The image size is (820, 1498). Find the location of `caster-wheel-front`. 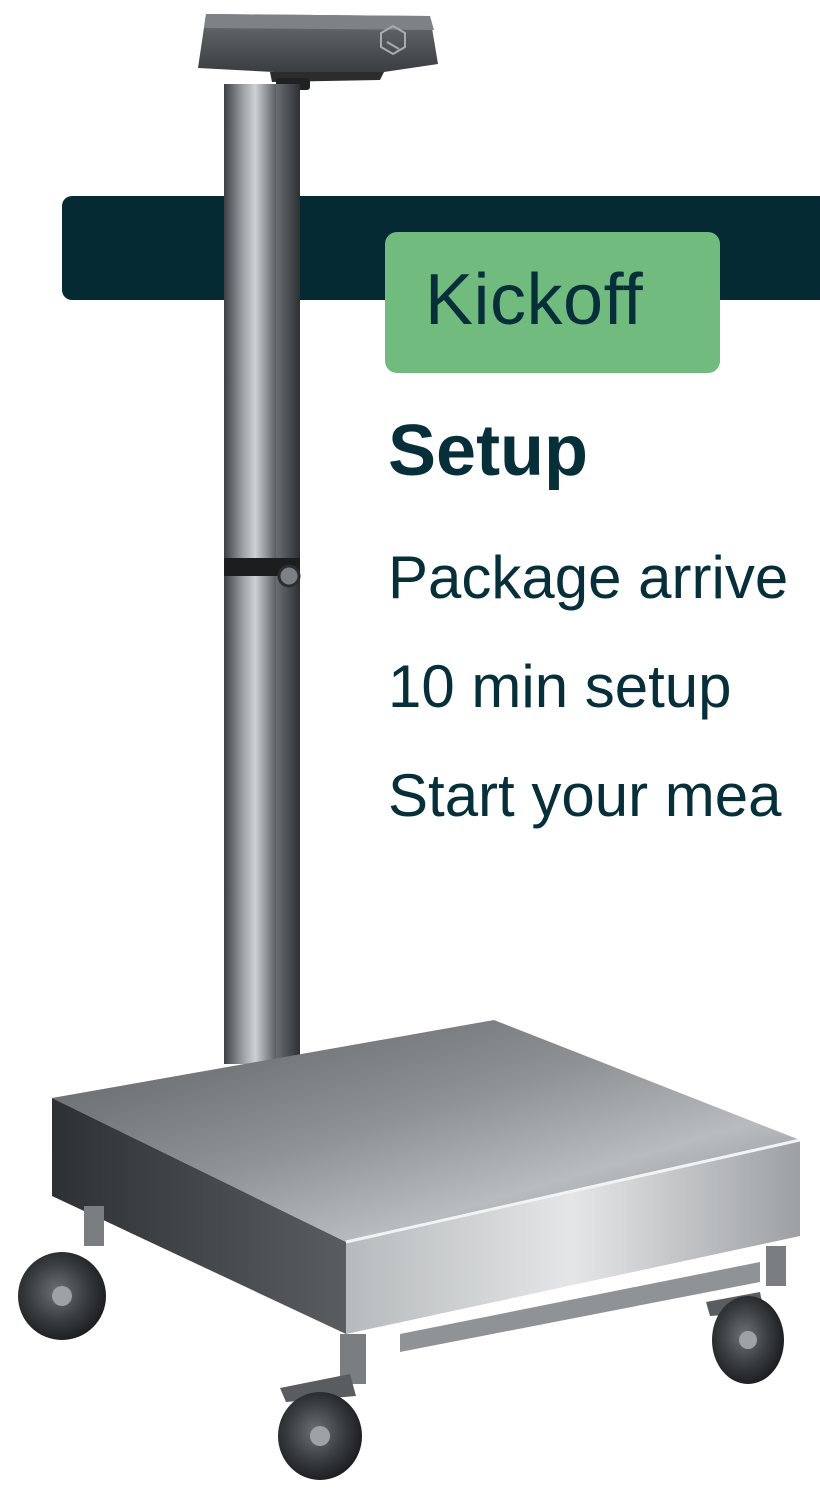

caster-wheel-front is located at coordinates (322, 1407).